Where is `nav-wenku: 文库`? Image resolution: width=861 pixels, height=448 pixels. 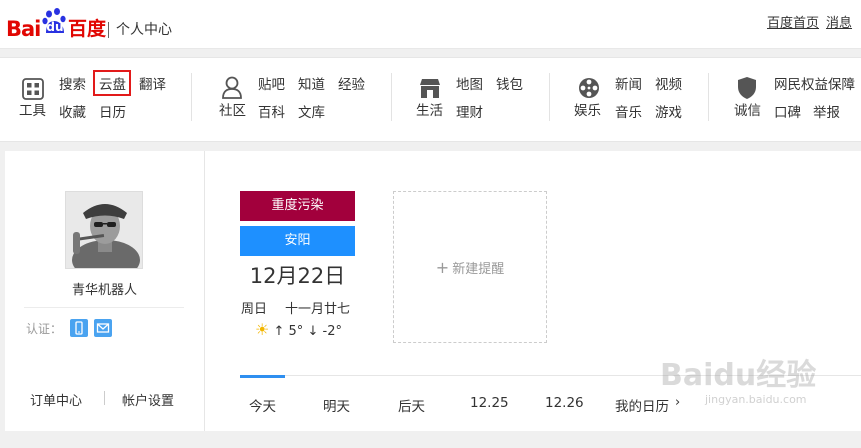
nav-wenku: 文库 is located at coordinates (311, 113).